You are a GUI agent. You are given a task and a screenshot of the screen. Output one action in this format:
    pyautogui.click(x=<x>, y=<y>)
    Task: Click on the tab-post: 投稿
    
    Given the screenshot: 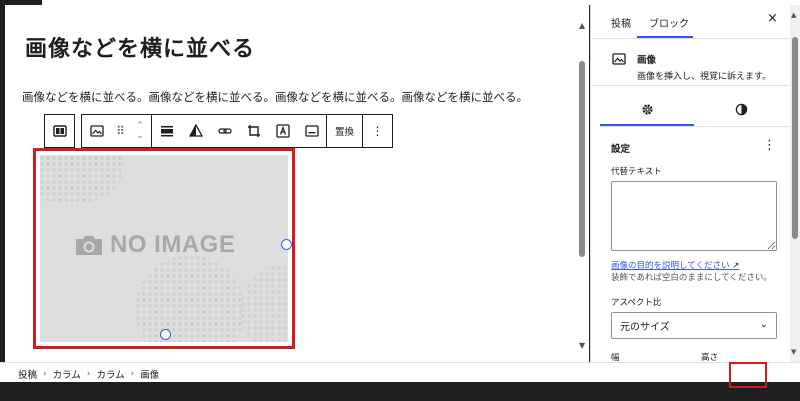 What is the action you would take?
    pyautogui.click(x=621, y=22)
    